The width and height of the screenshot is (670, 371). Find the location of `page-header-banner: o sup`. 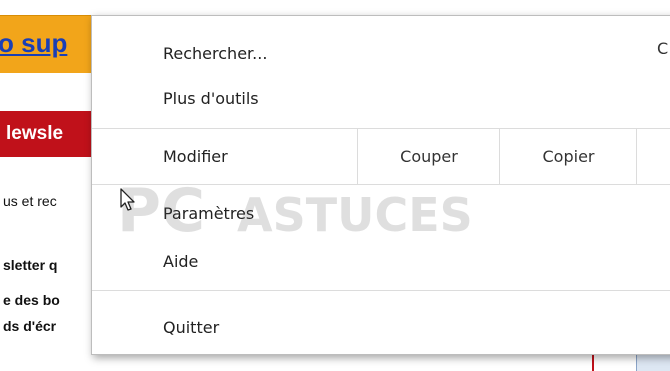

page-header-banner: o sup is located at coordinates (50, 44).